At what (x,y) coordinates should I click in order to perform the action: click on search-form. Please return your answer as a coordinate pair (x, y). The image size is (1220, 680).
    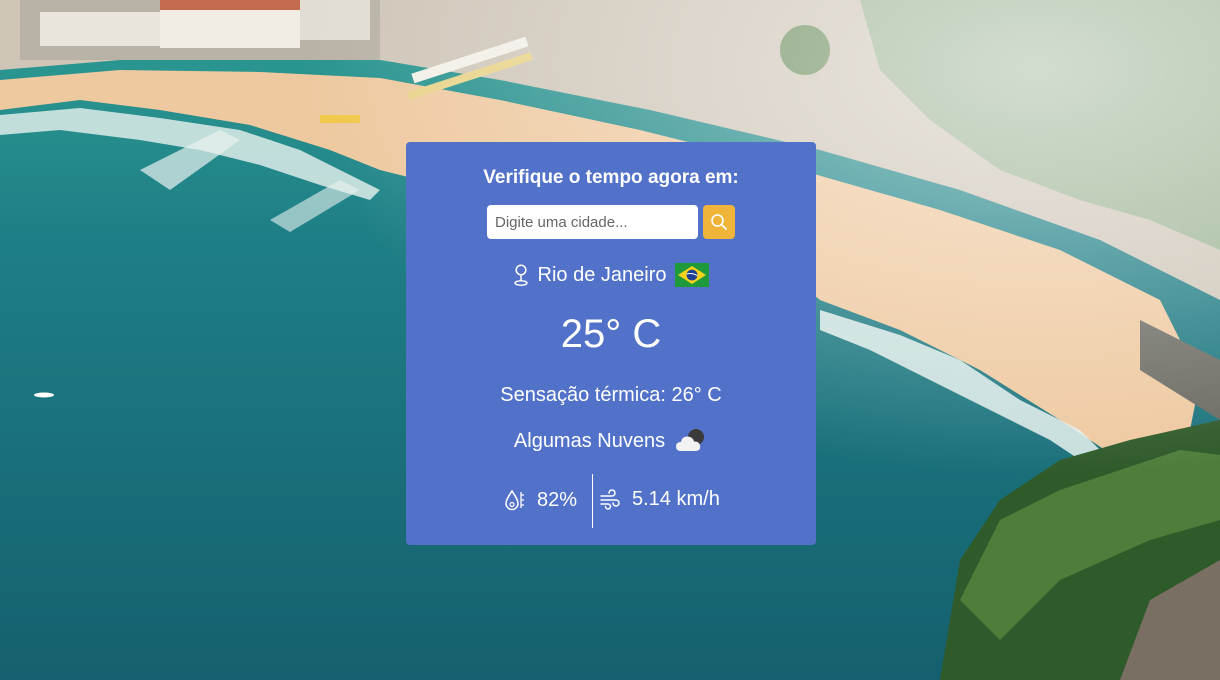
    Looking at the image, I should click on (611, 222).